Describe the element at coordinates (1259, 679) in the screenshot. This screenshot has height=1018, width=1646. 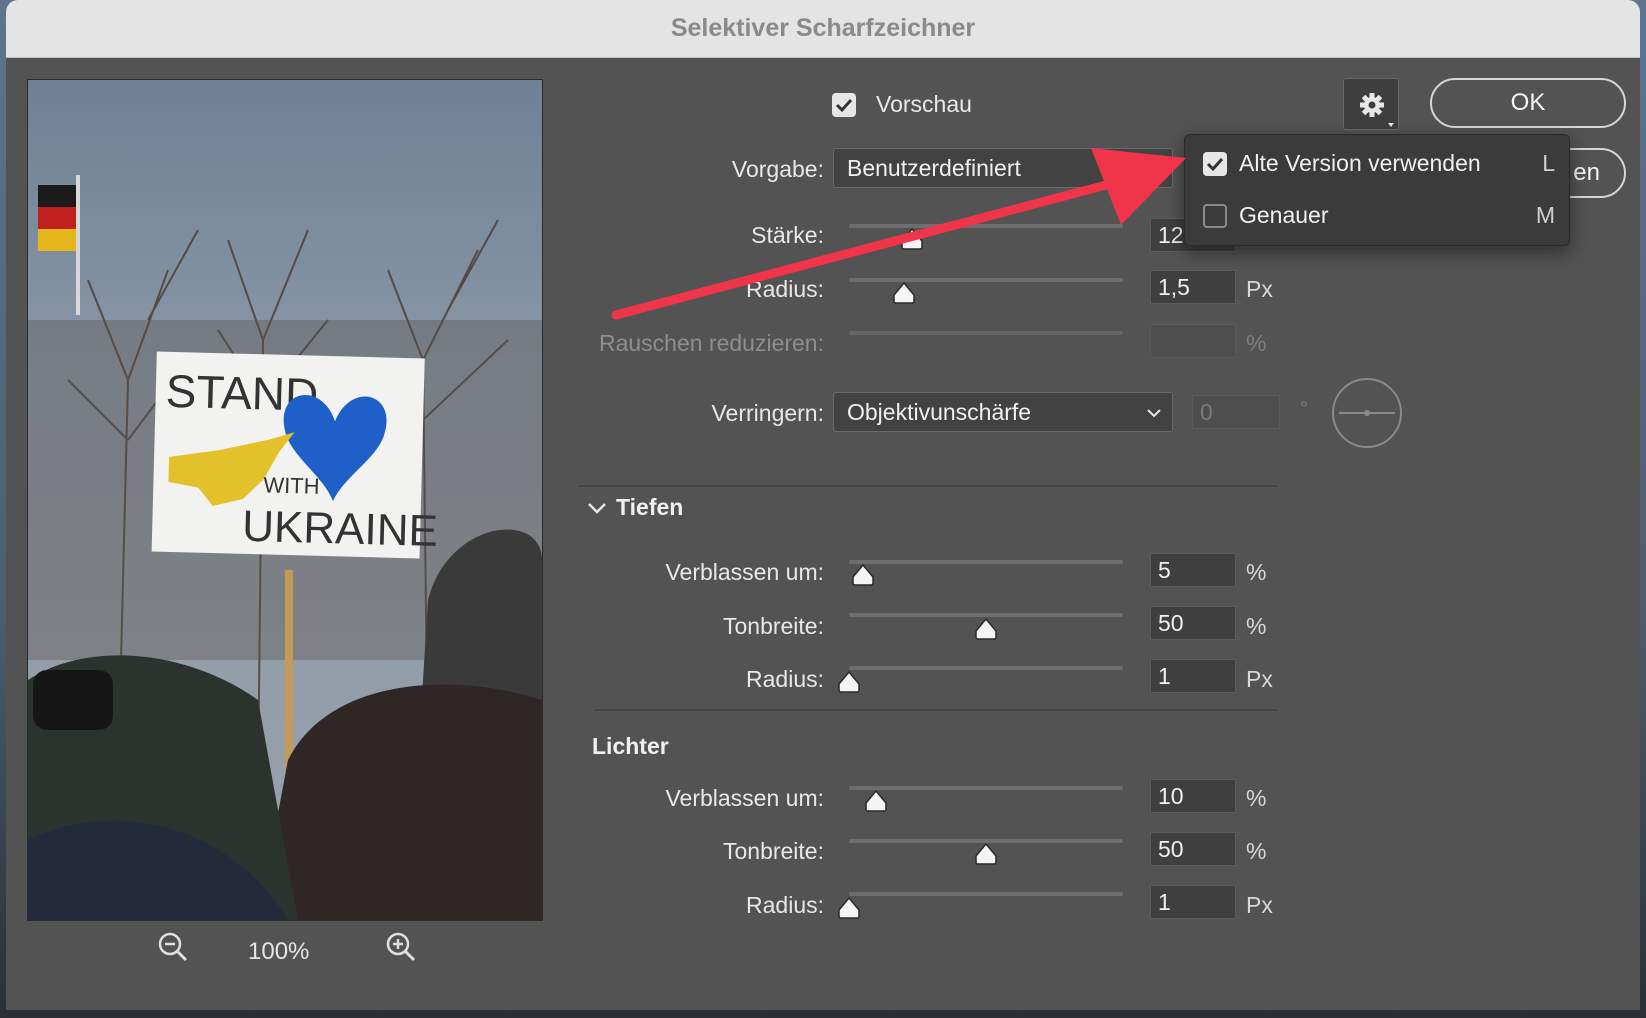
I see `shadows-radius-unit: Px` at that location.